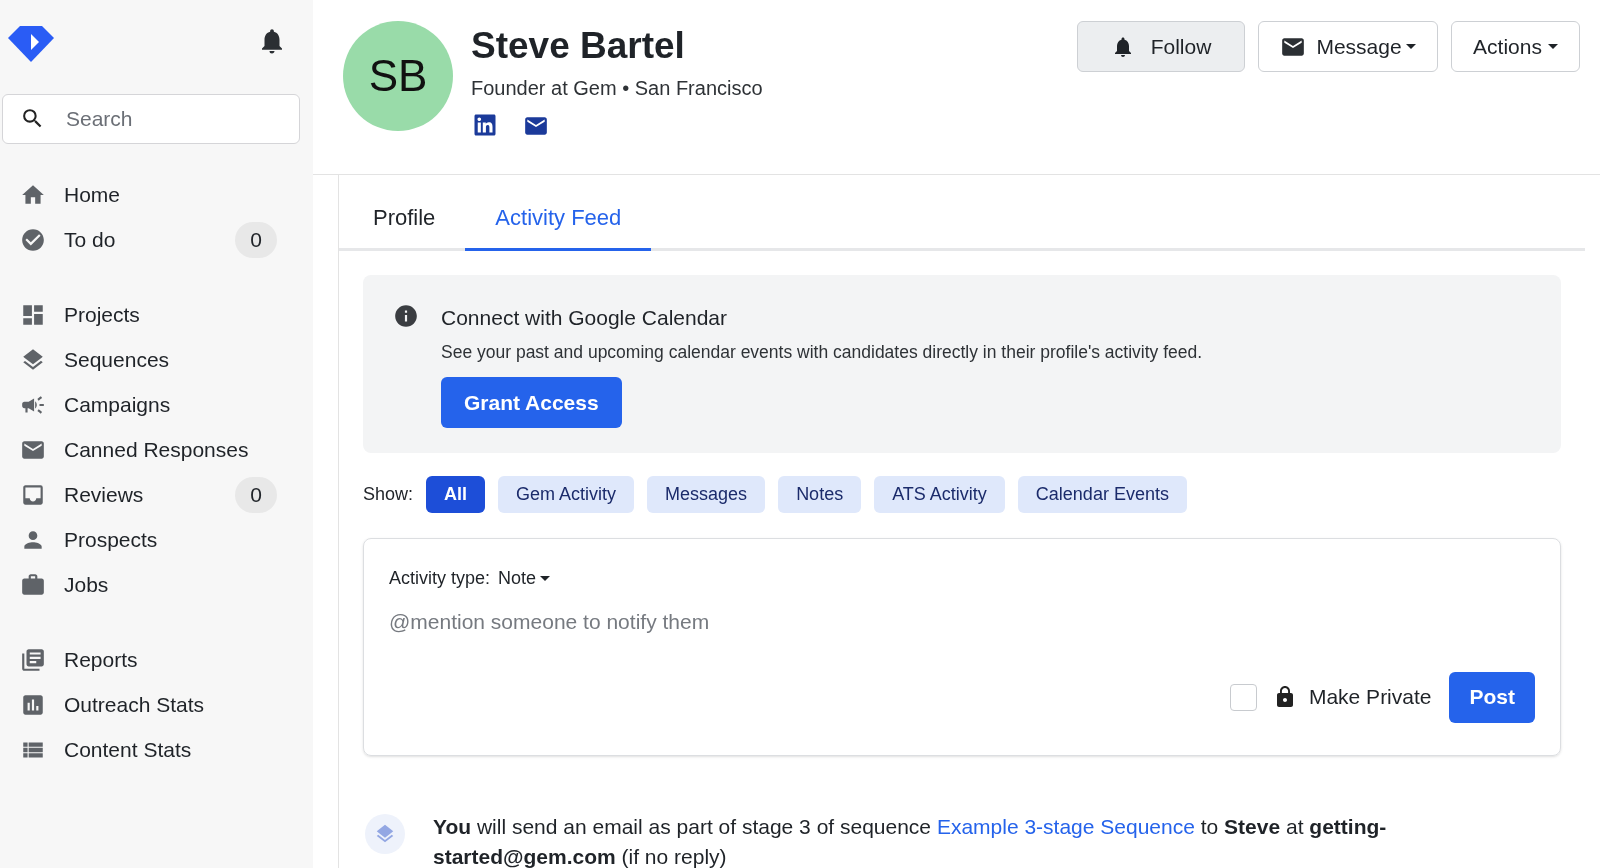 The height and width of the screenshot is (868, 1600). Describe the element at coordinates (939, 494) in the screenshot. I see `filter-chip: ATS Activity` at that location.